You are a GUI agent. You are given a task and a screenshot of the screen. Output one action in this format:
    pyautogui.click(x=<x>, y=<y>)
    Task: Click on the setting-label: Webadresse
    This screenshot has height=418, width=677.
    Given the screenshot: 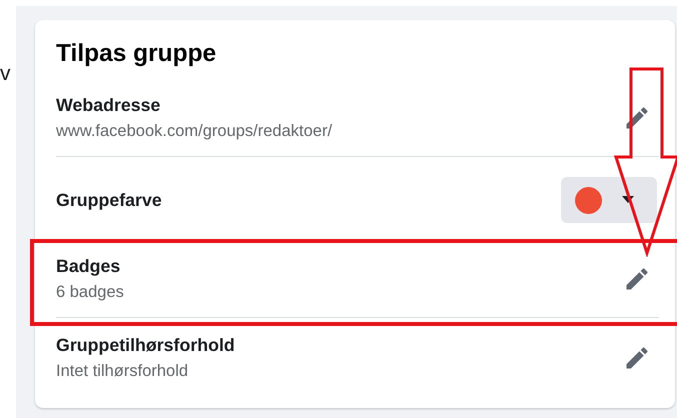 What is the action you would take?
    pyautogui.click(x=109, y=105)
    